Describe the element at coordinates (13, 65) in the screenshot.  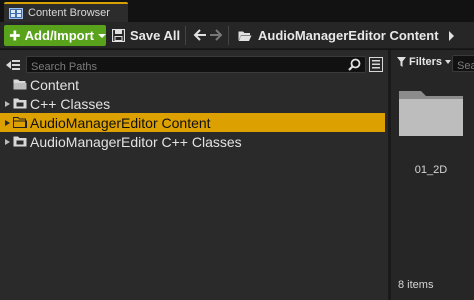
I see `collapse-sources-icon` at that location.